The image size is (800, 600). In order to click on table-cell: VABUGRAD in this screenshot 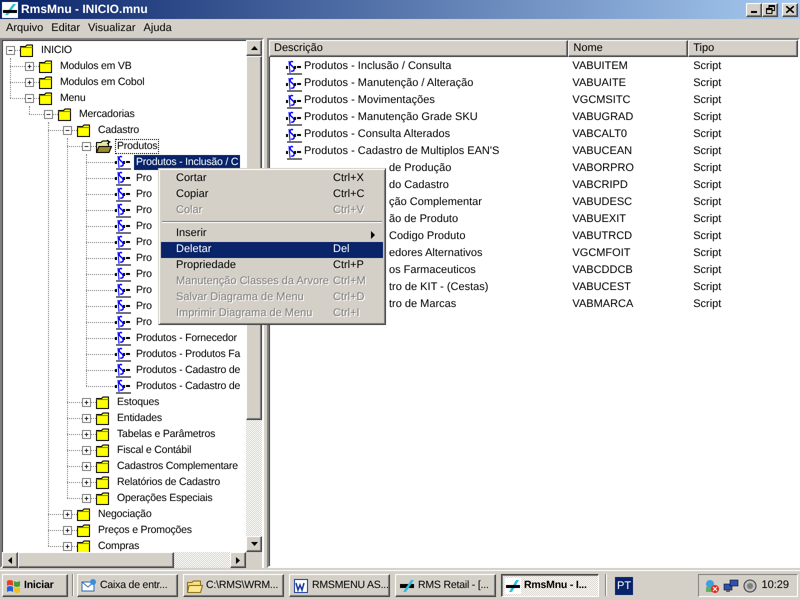, I will do `click(603, 116)`.